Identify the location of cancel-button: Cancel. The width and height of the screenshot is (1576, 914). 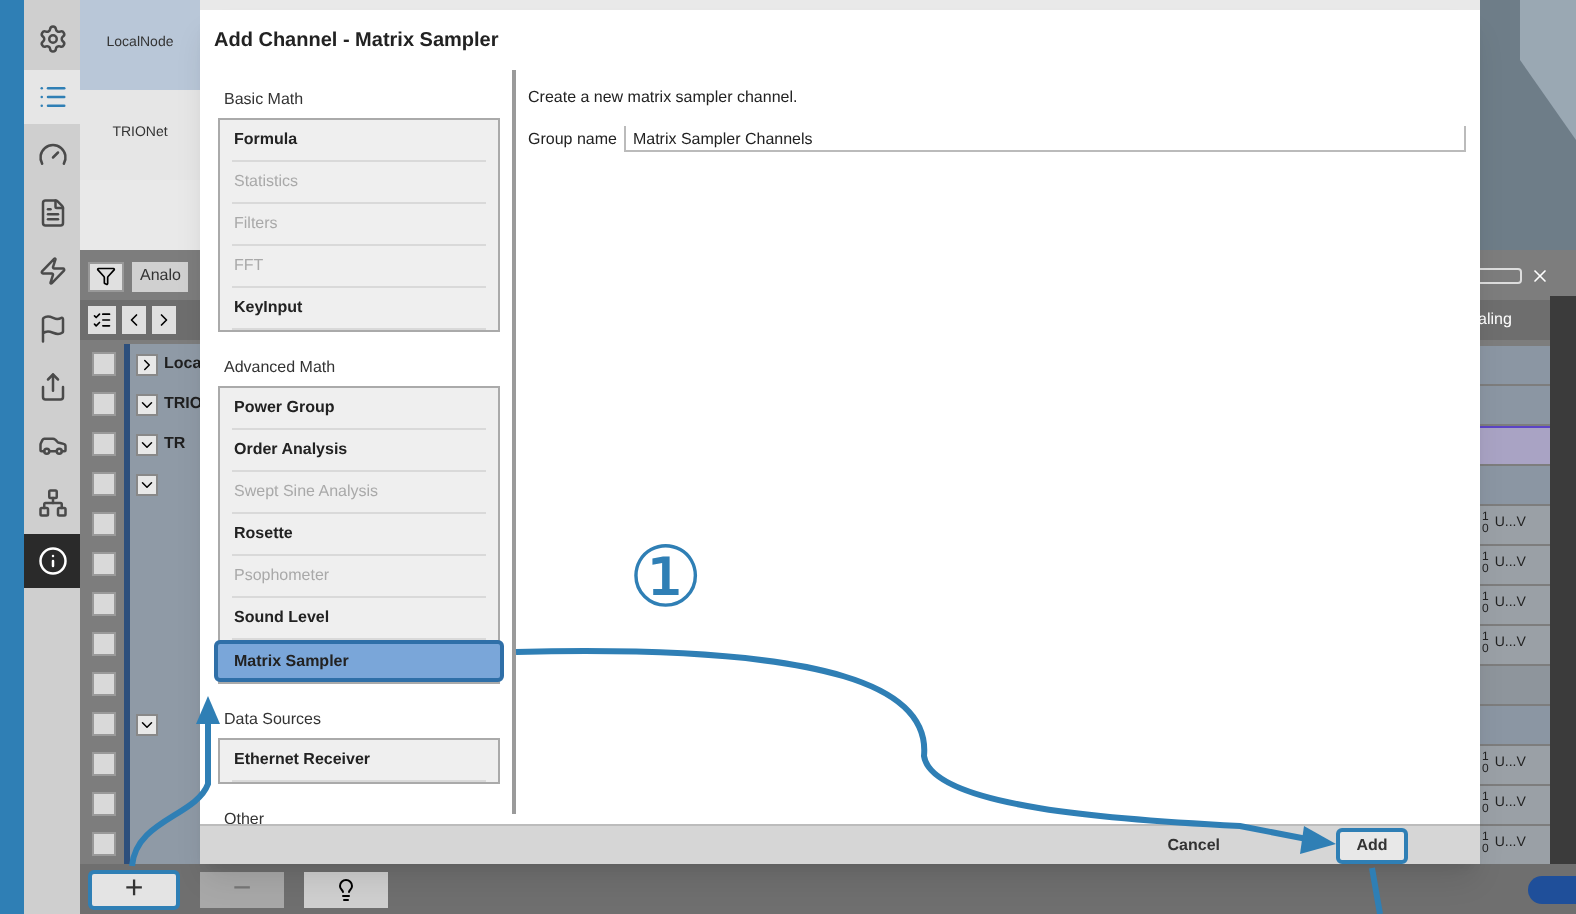
(1193, 845).